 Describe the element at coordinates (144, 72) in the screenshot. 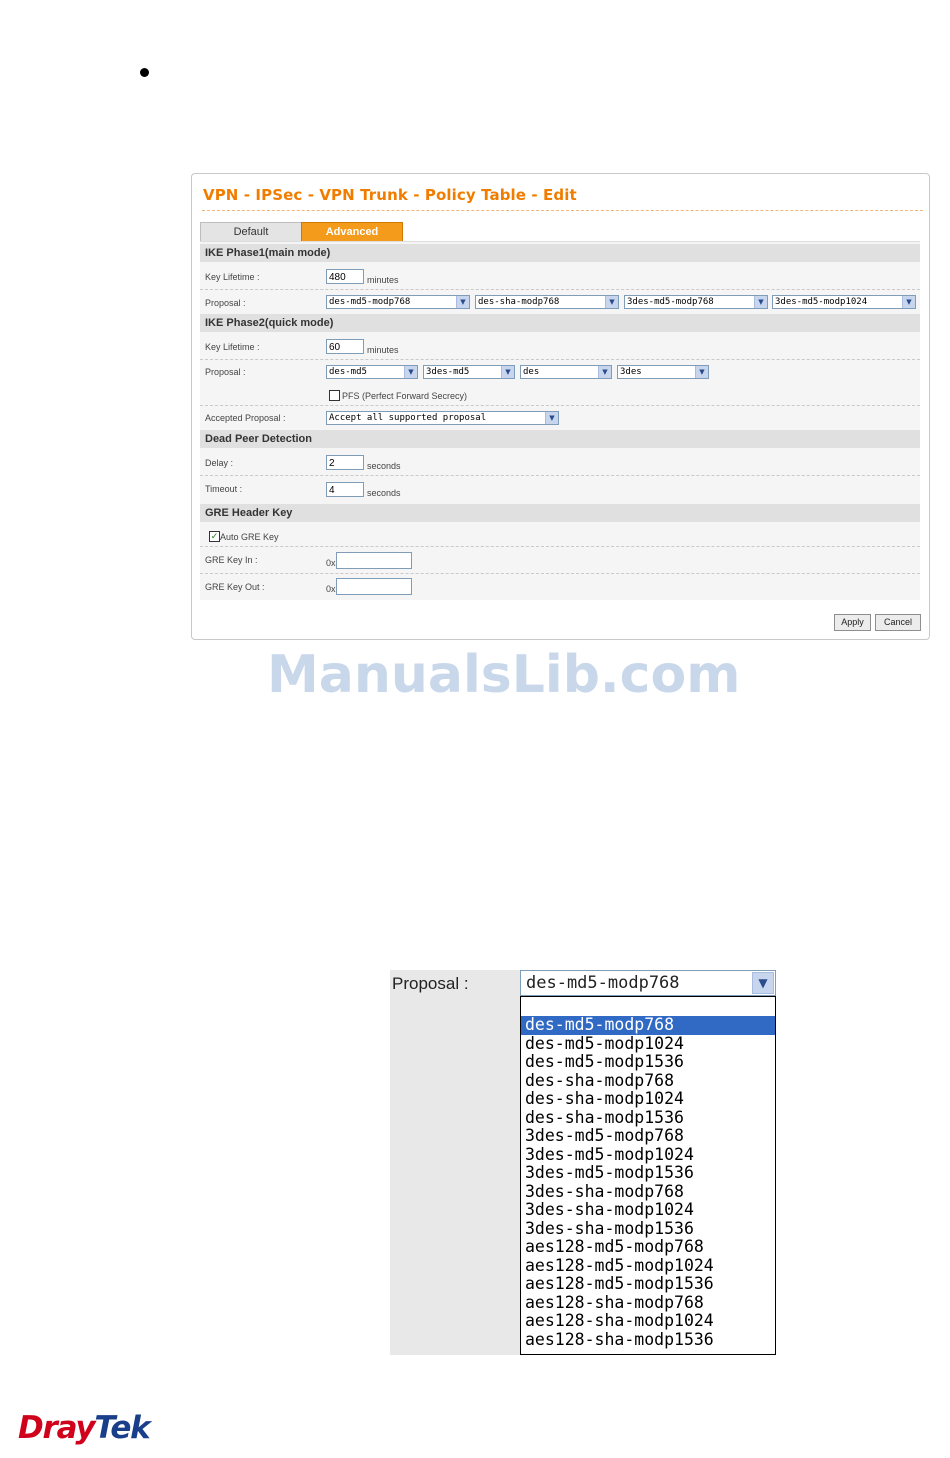

I see `bullet-point` at that location.